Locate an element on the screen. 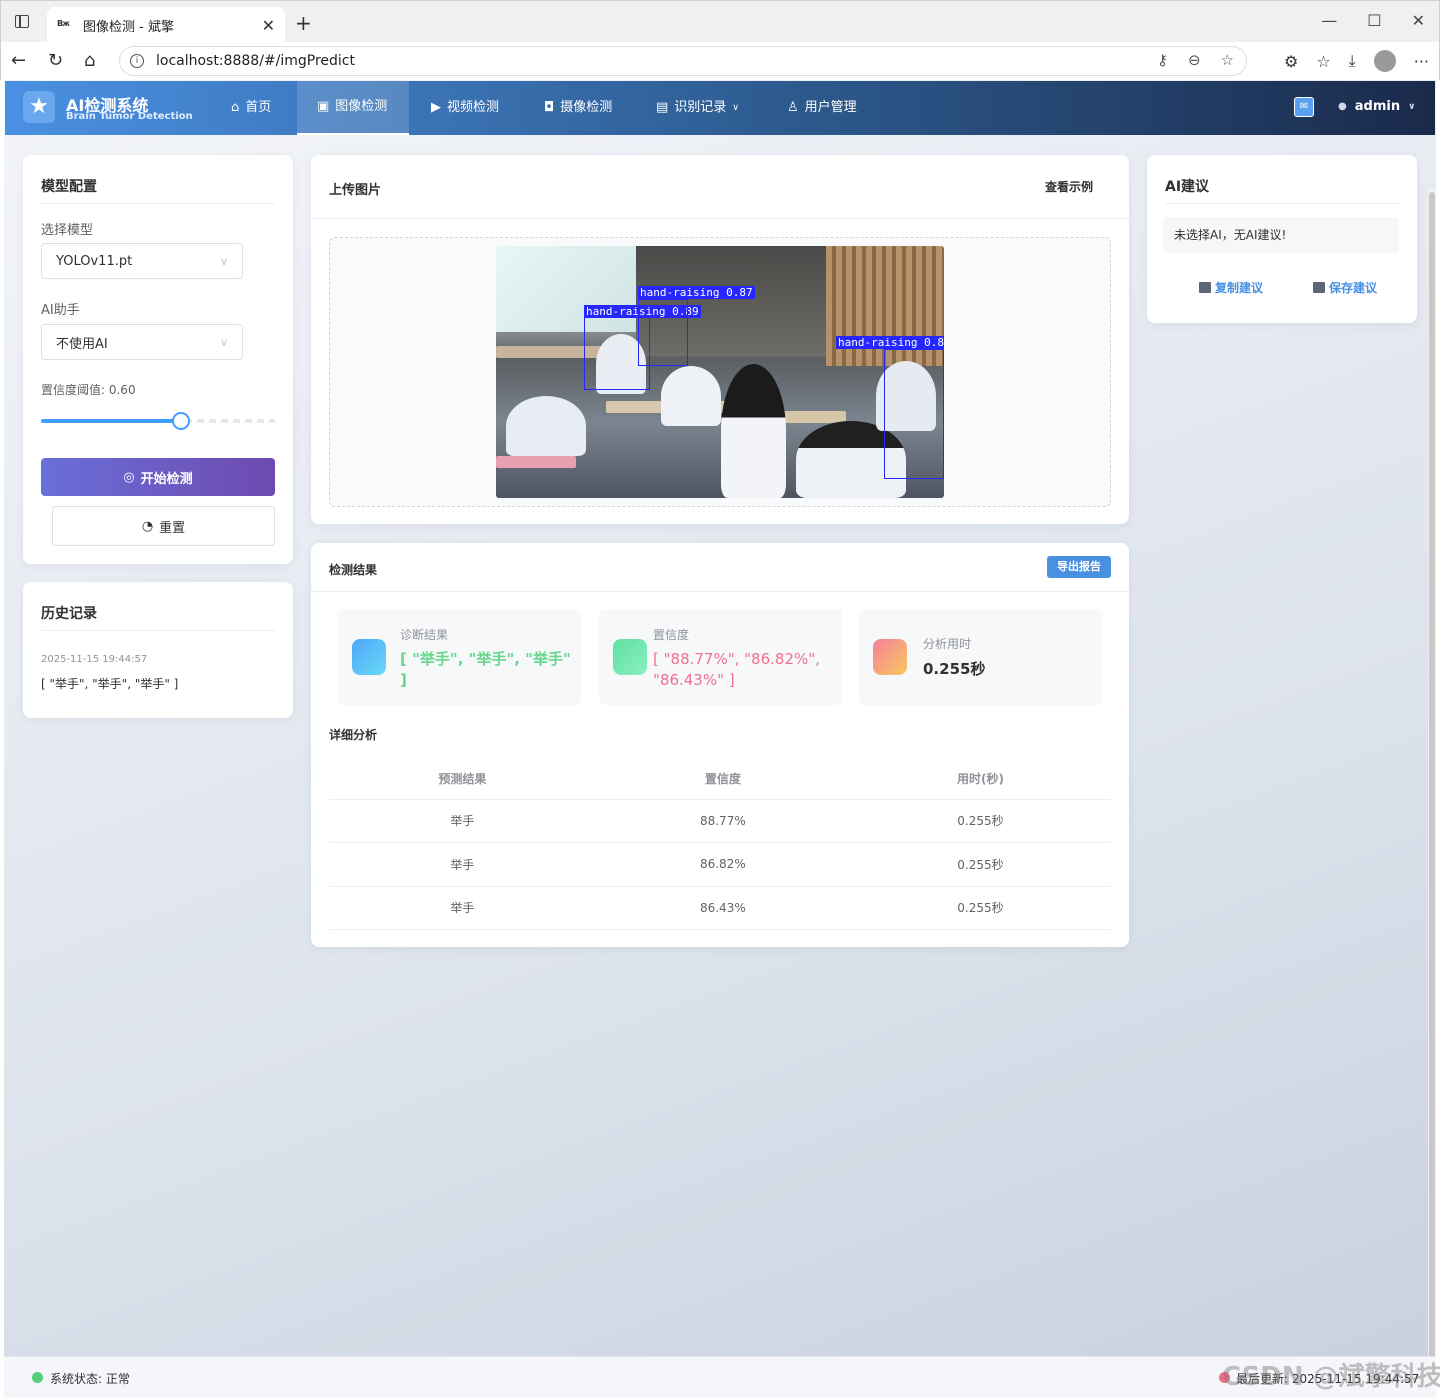 This screenshot has height=1398, width=1440. table-header-row: 预测结果 置信度 用时(秒) is located at coordinates (720, 779).